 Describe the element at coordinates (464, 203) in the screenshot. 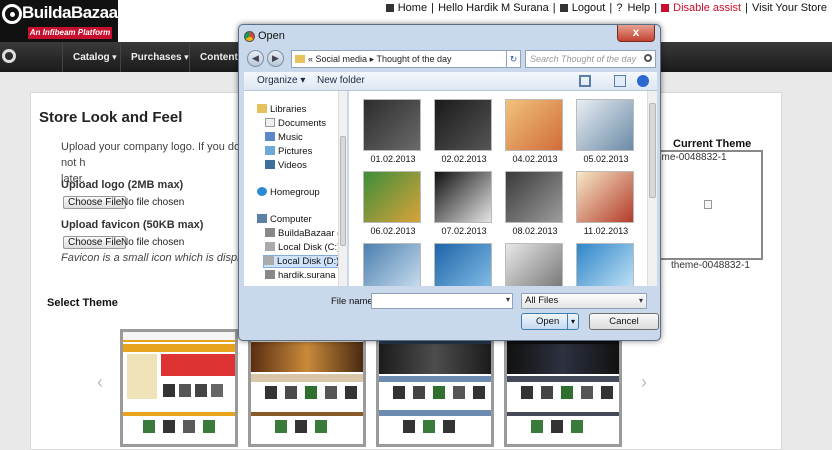

I see `file-tile: 07.02.2013` at that location.